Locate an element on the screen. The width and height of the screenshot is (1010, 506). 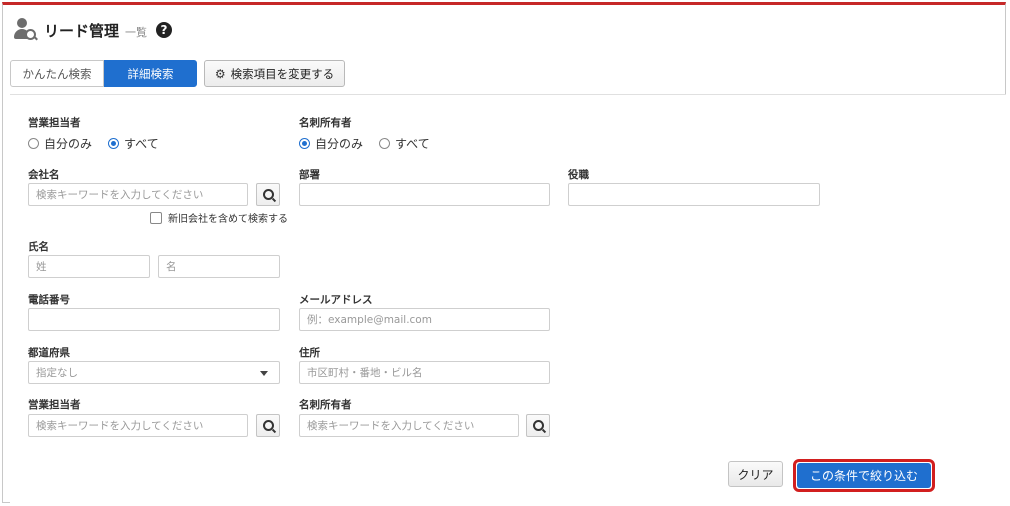
address-input: 市区町村・番地・ビル名 is located at coordinates (424, 372).